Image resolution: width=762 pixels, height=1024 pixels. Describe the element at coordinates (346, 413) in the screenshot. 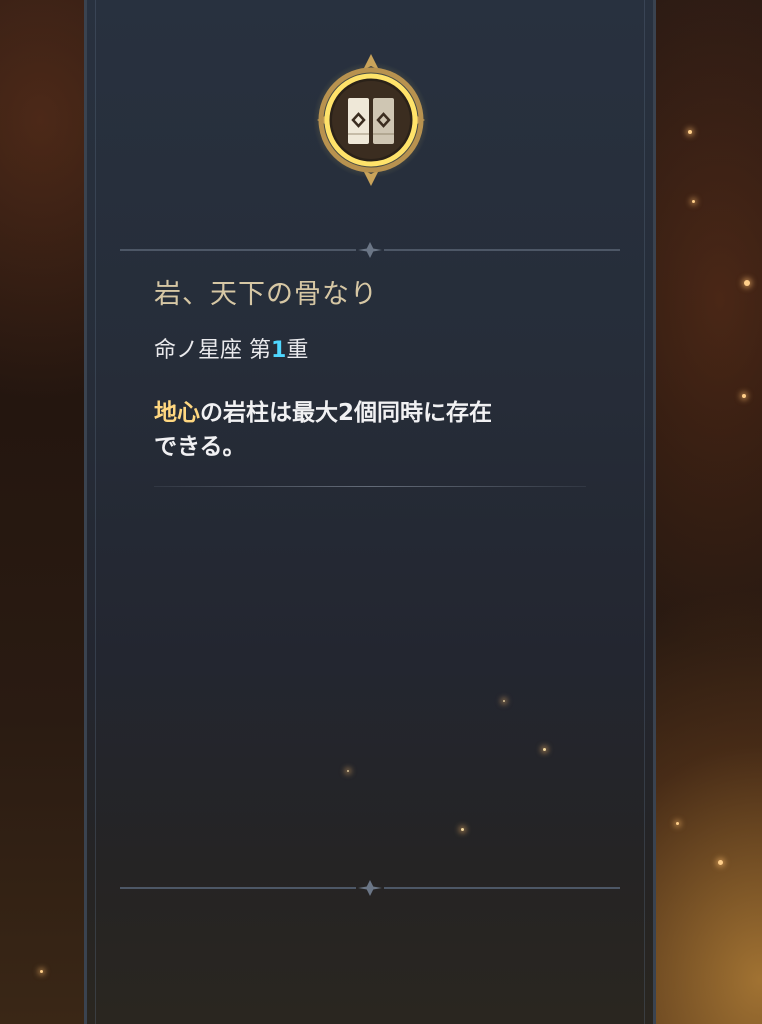

I see `description-text: の岩柱は最大2個同時に存在` at that location.